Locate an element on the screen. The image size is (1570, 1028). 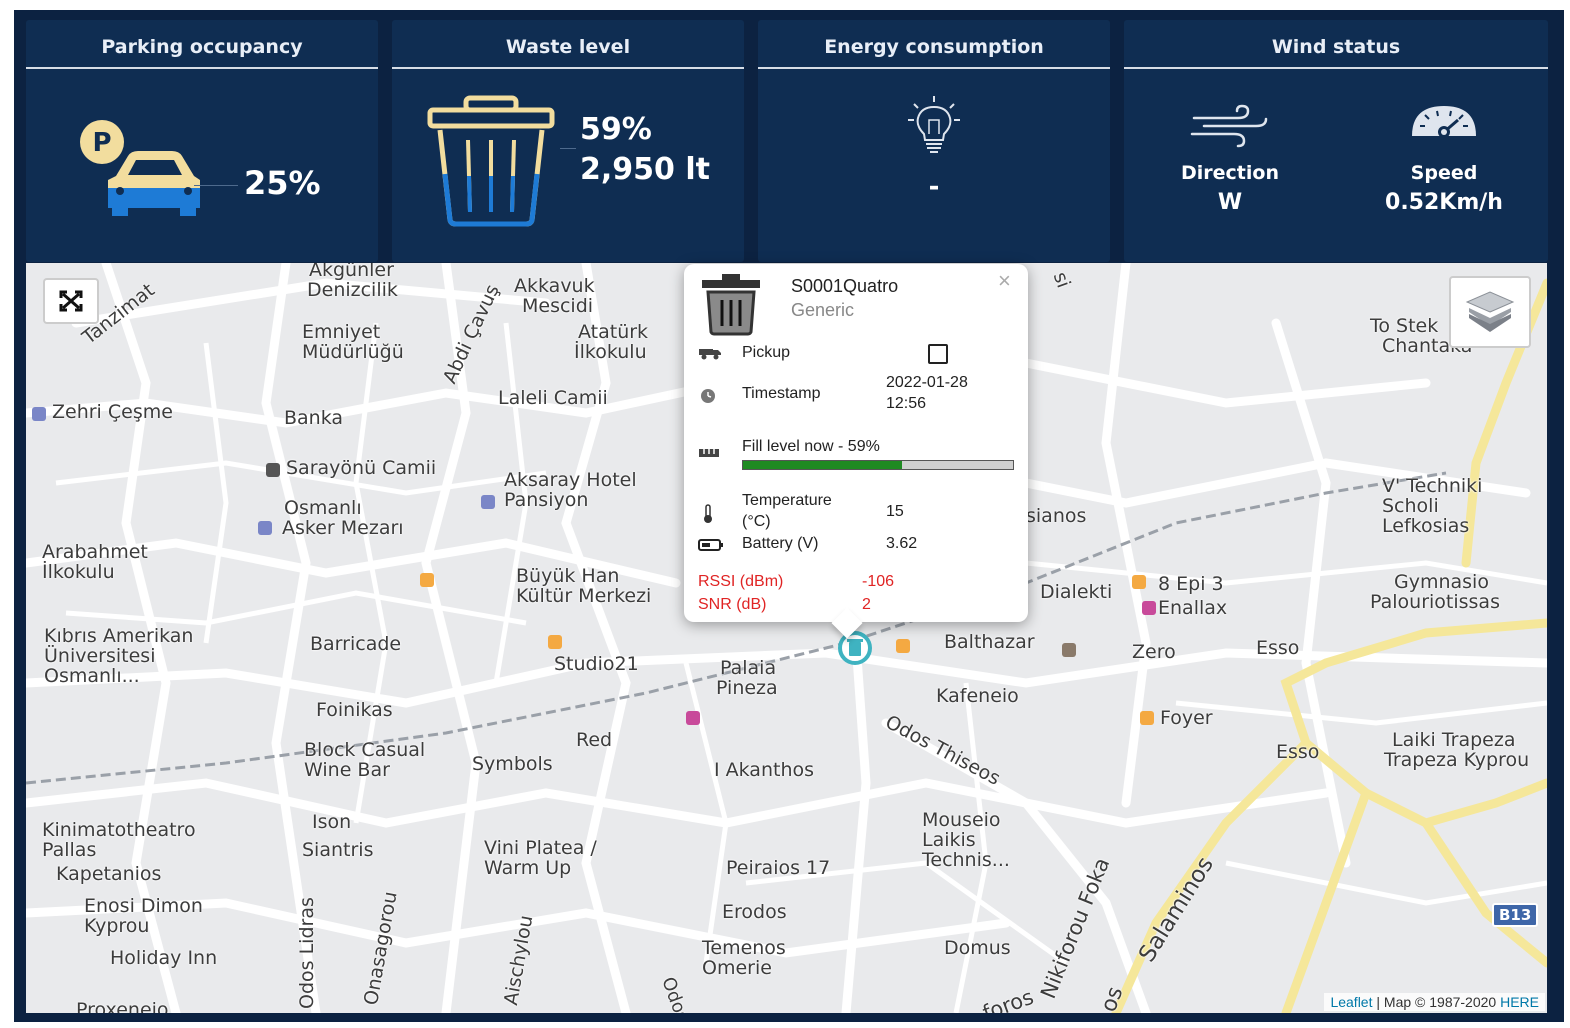
map-label: Emniyet is located at coordinates (341, 332).